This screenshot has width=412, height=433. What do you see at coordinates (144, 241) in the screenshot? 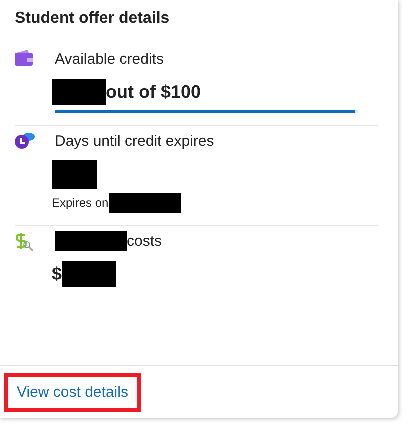
I see `section-label: costs` at bounding box center [144, 241].